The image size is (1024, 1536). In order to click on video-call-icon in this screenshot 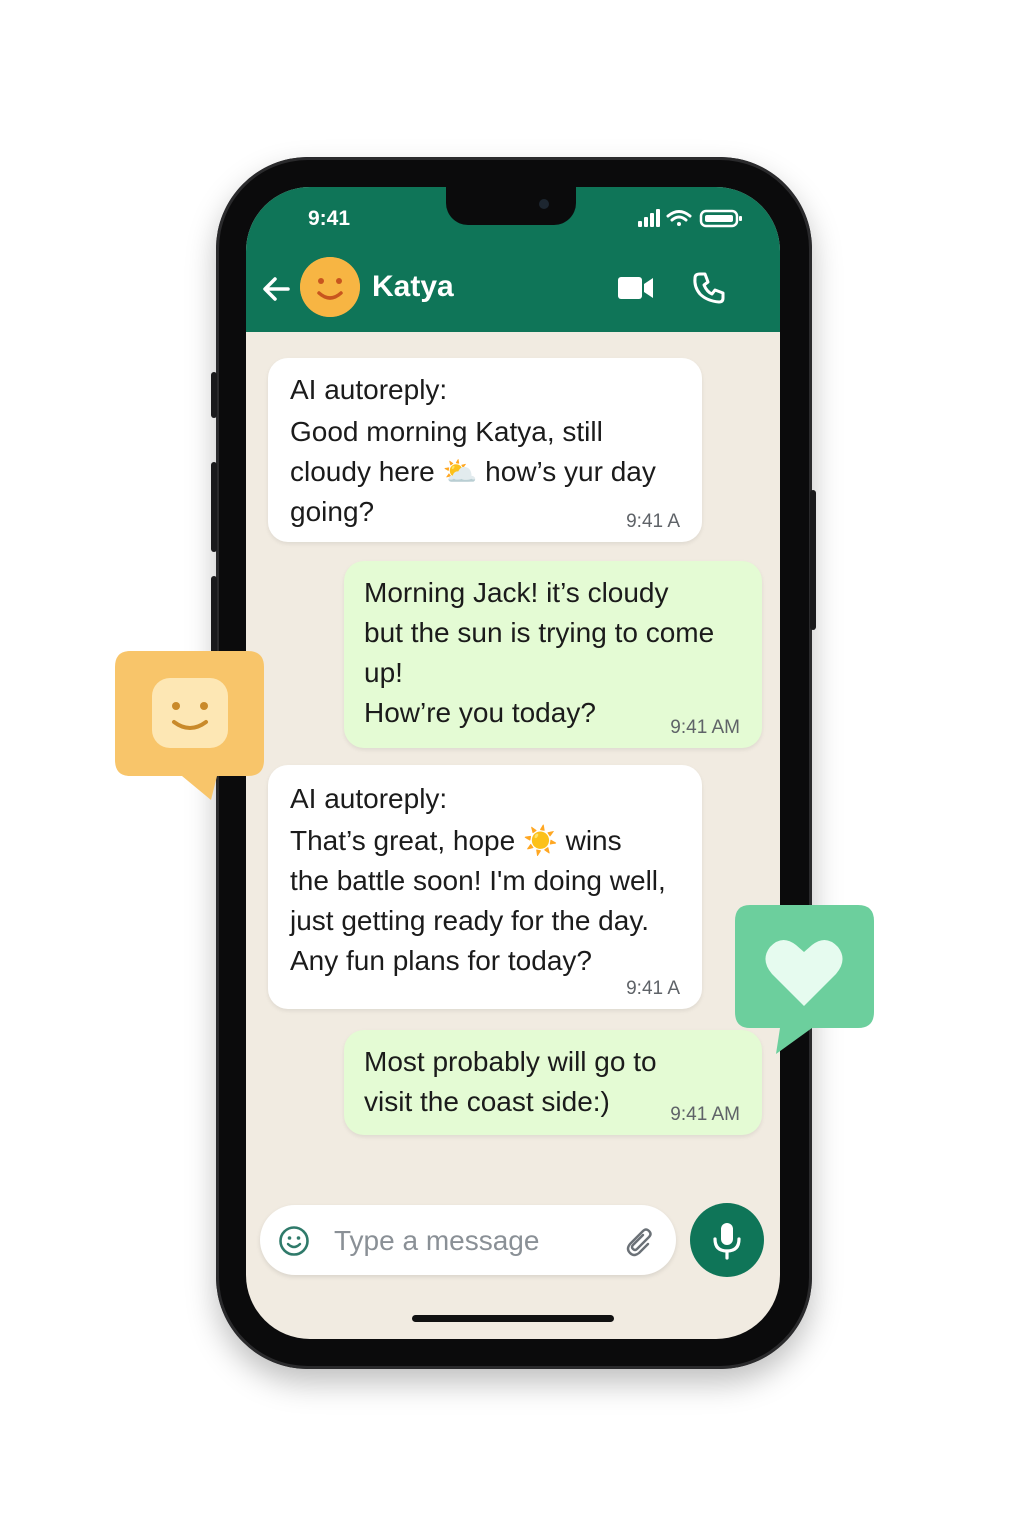, I will do `click(636, 288)`.